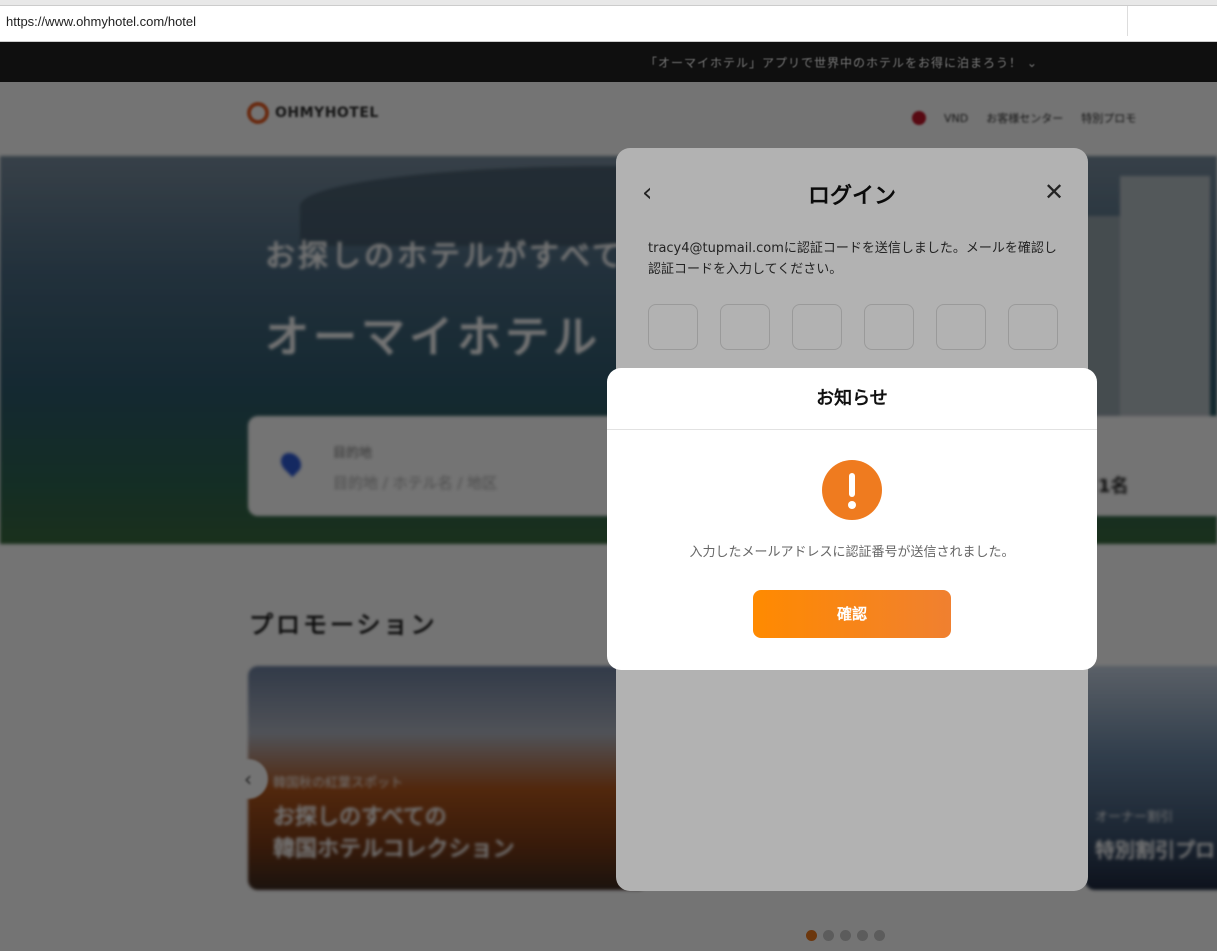 The image size is (1217, 951). I want to click on notice-dialog: お知らせ 入力したメールアドレスに認証番号が送信されました。 確認, so click(852, 519).